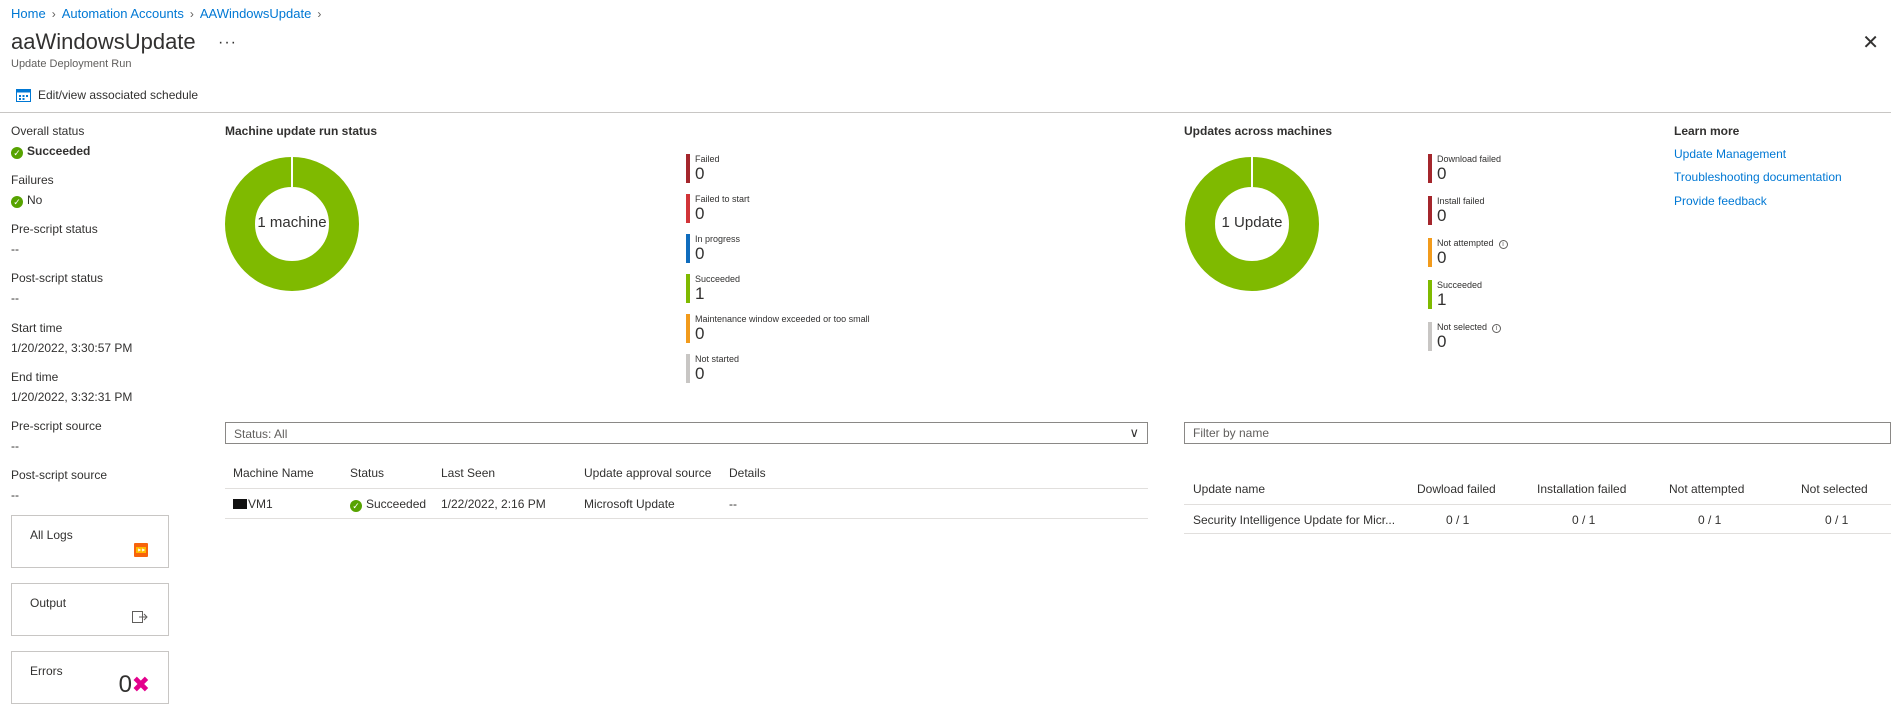 The height and width of the screenshot is (719, 1891). Describe the element at coordinates (1258, 131) in the screenshot. I see `updates-status-title: Updates across machines` at that location.